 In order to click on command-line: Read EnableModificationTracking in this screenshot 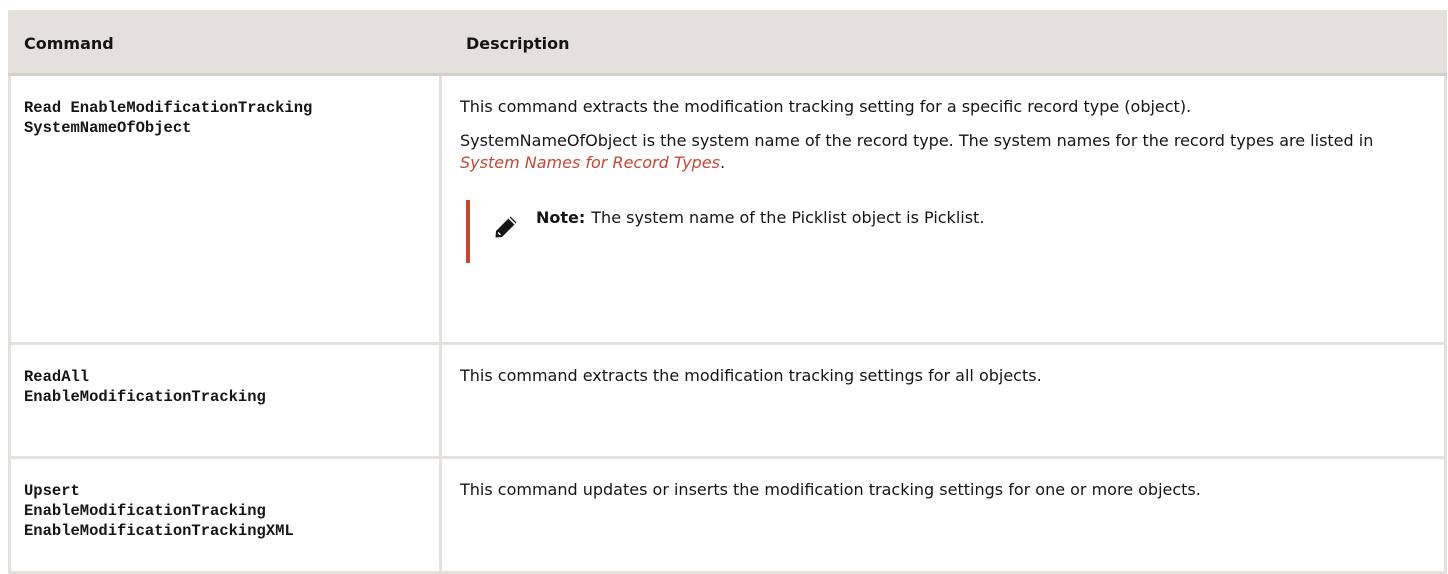, I will do `click(168, 108)`.